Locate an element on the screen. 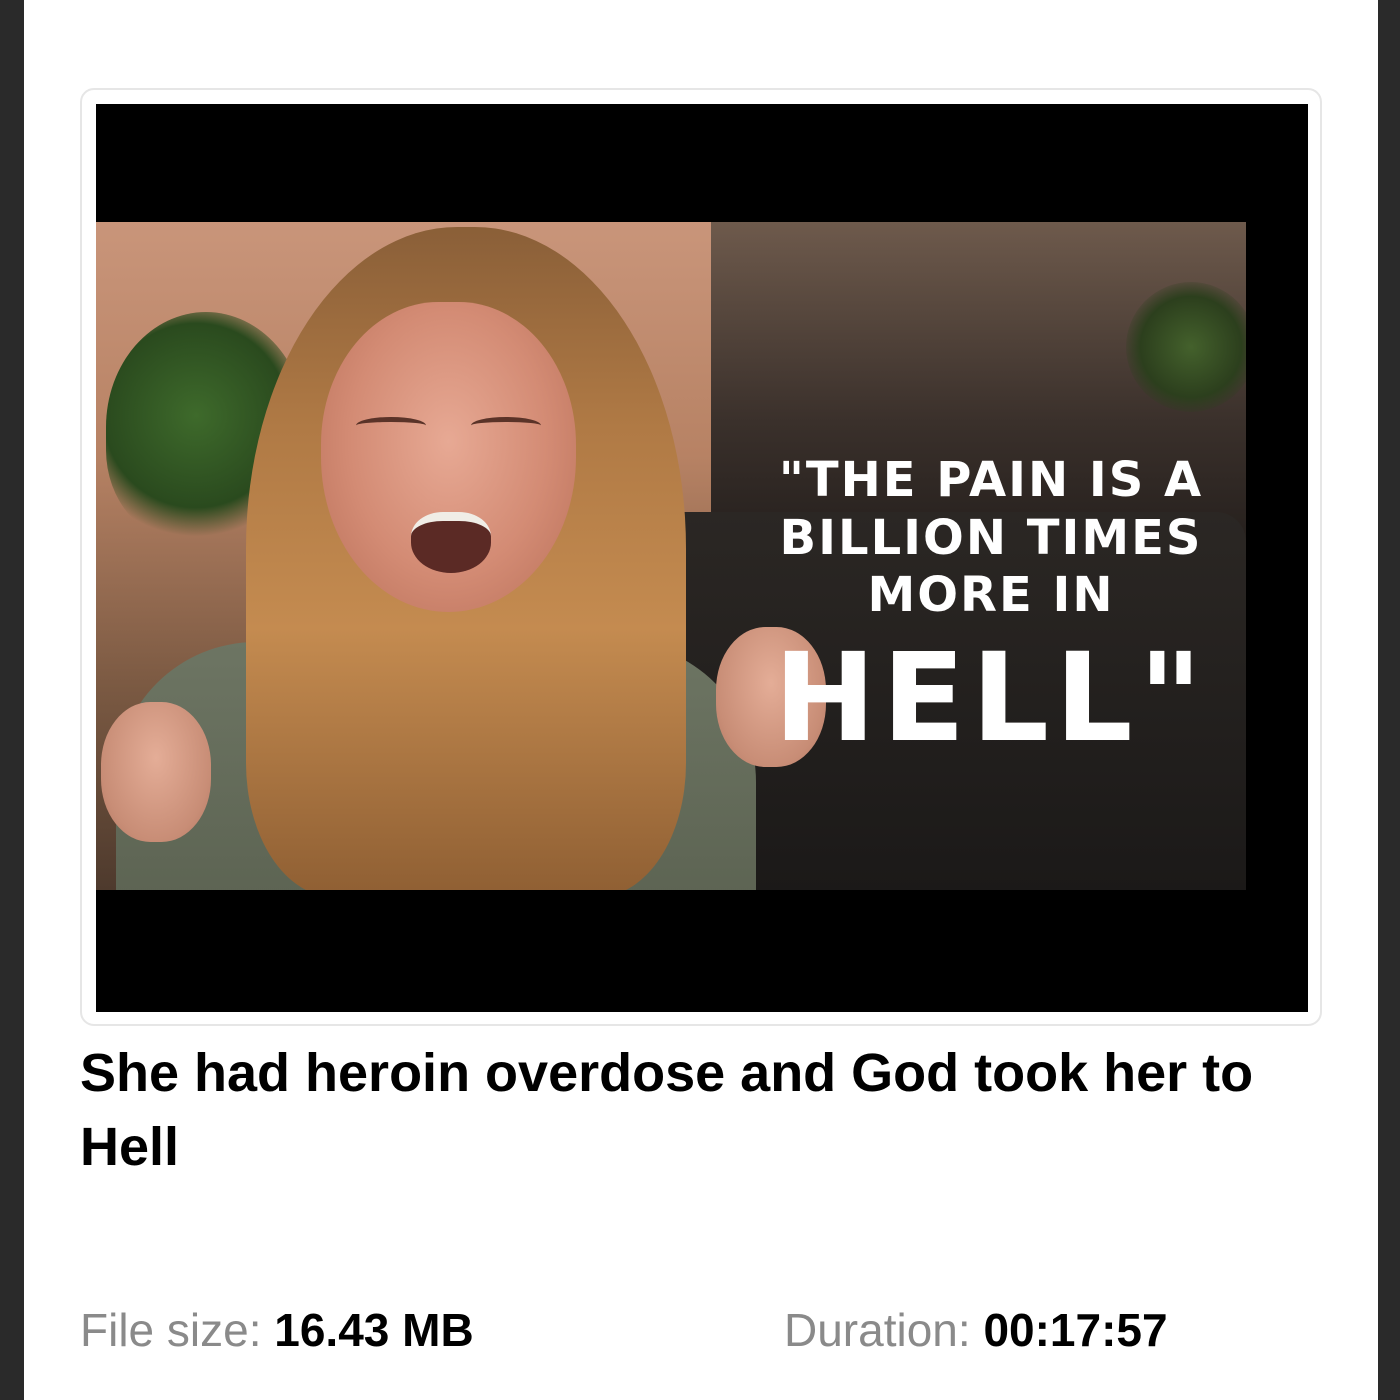 This screenshot has width=1400, height=1400. duration-label: Duration: is located at coordinates (877, 1330).